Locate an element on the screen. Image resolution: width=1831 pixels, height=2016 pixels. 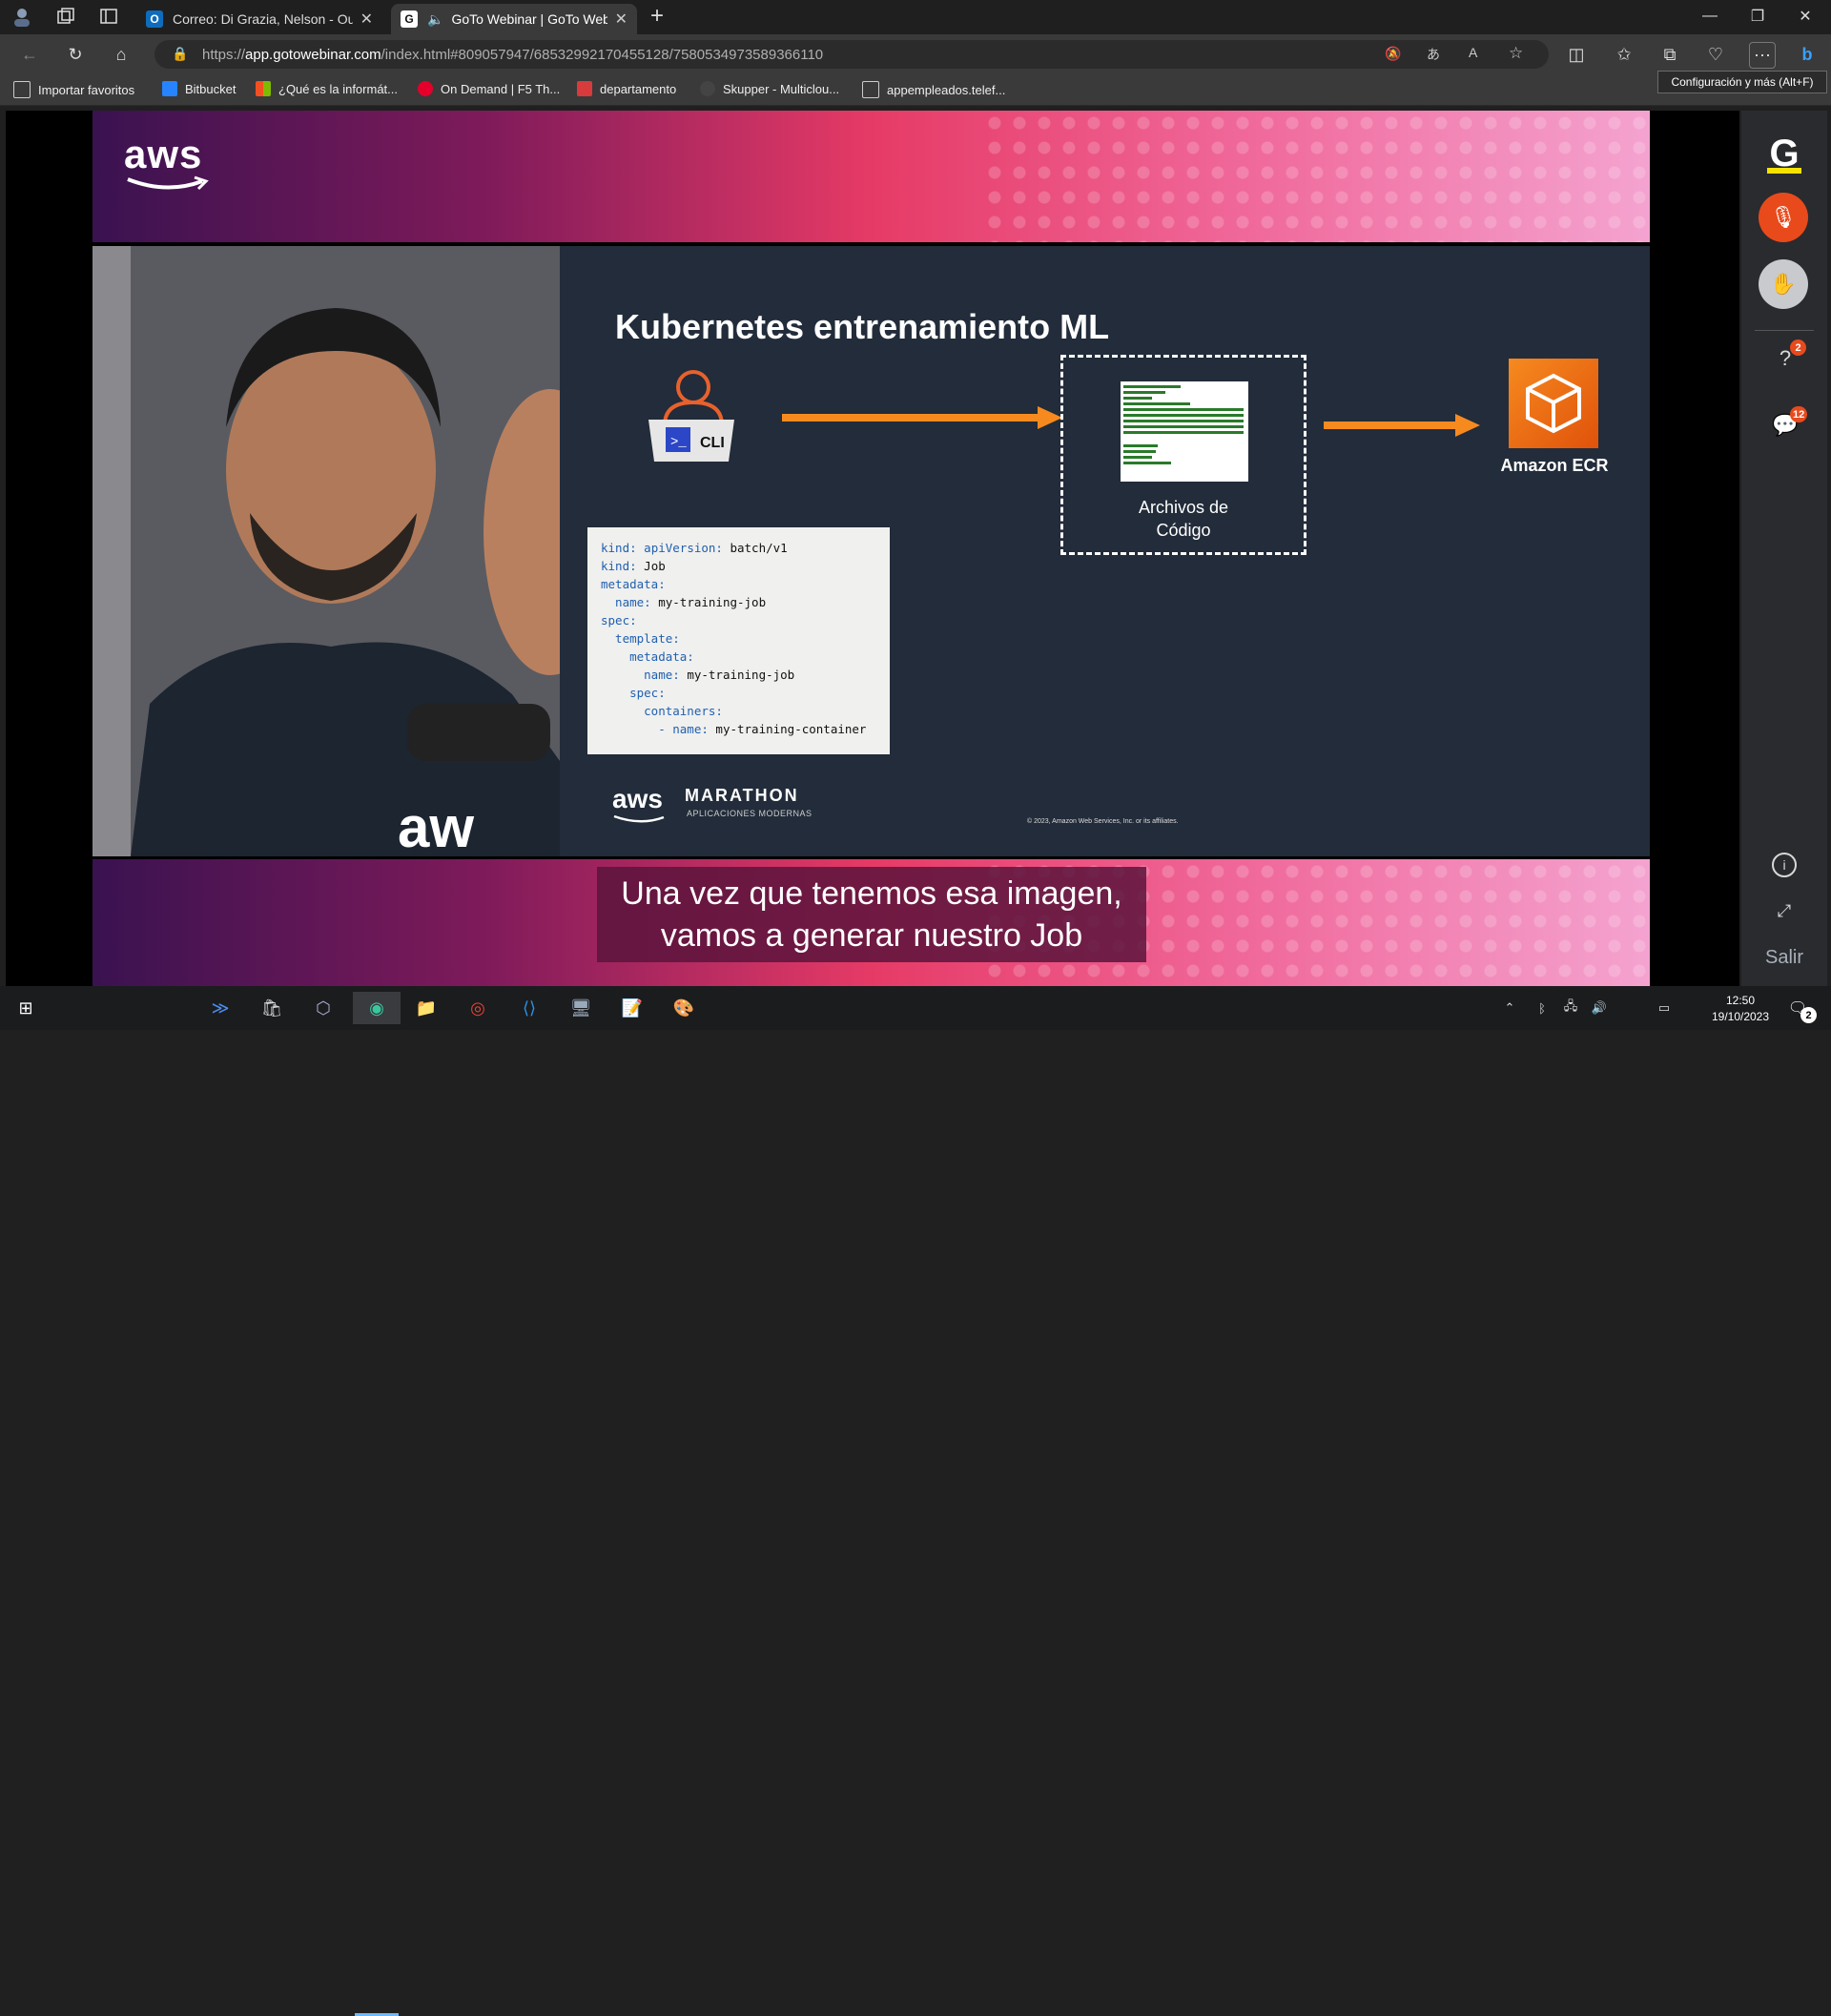
bookmark-departamento: departamento is located at coordinates (626, 89).